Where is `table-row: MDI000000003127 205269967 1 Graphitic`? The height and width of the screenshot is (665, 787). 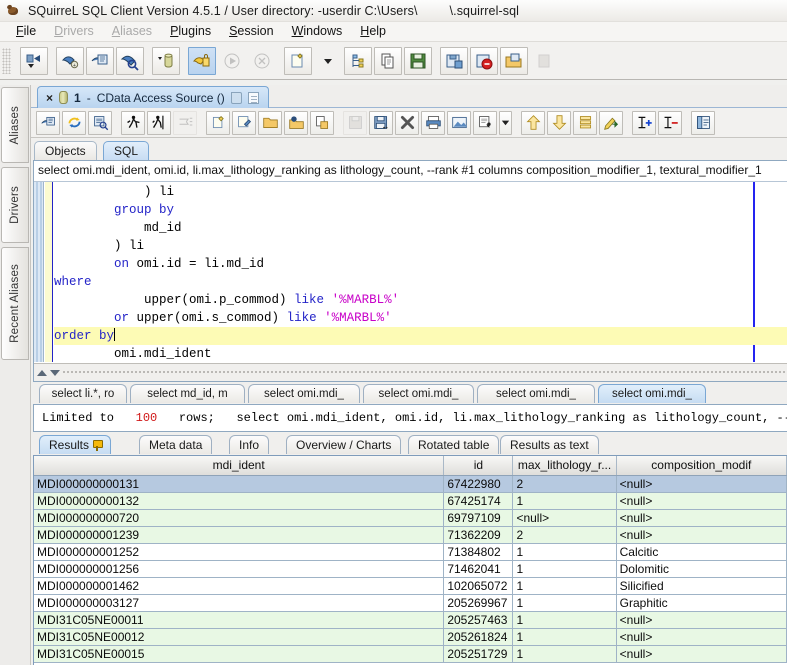 table-row: MDI000000003127 205269967 1 Graphitic is located at coordinates (410, 603).